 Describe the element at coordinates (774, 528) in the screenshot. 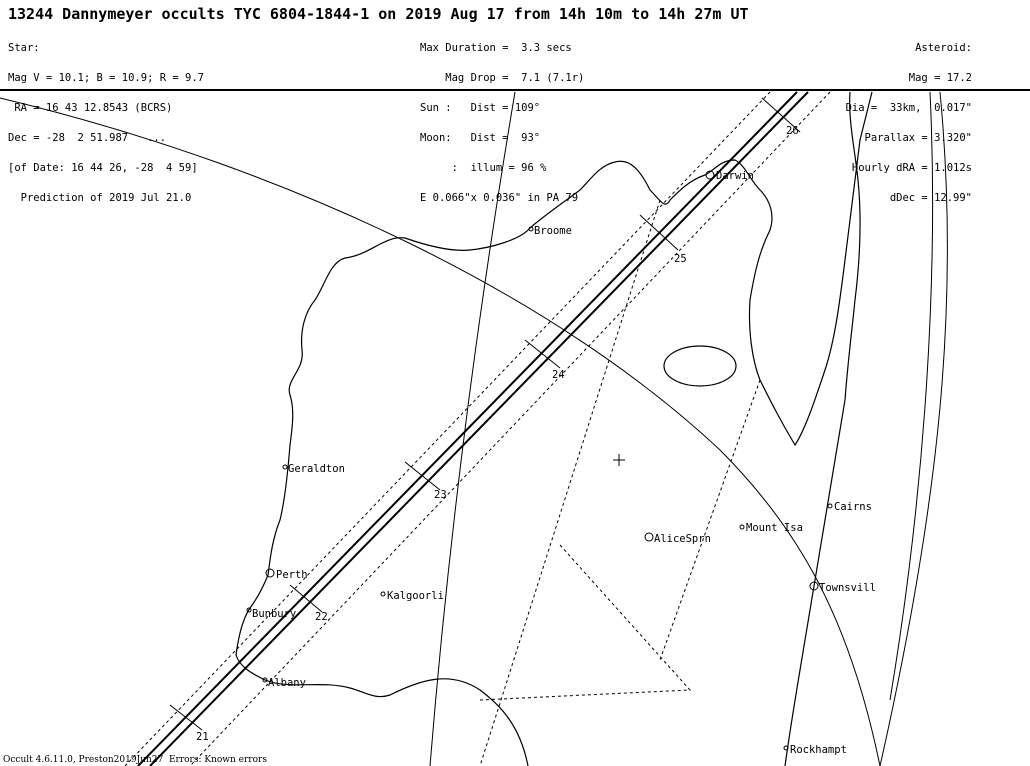

I see `city-label-mount-isa: Mount Isa` at that location.